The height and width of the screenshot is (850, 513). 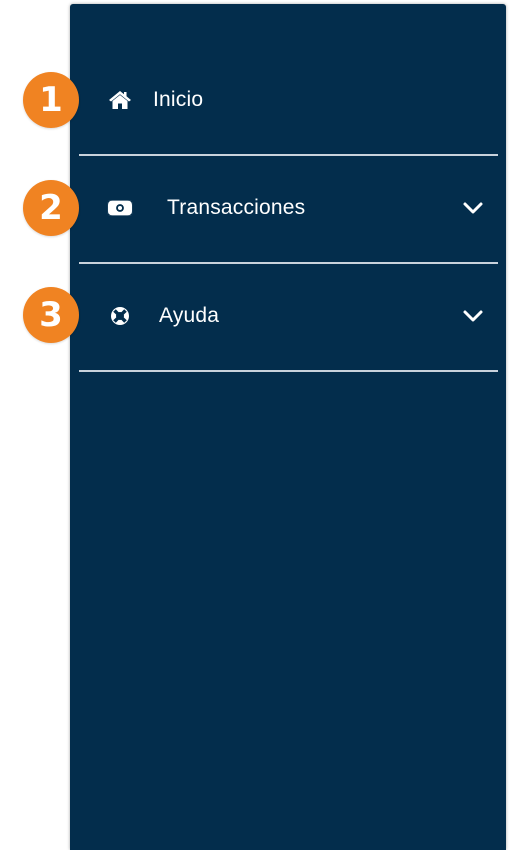 I want to click on sidebar-item-label: Ayuda, so click(x=189, y=315).